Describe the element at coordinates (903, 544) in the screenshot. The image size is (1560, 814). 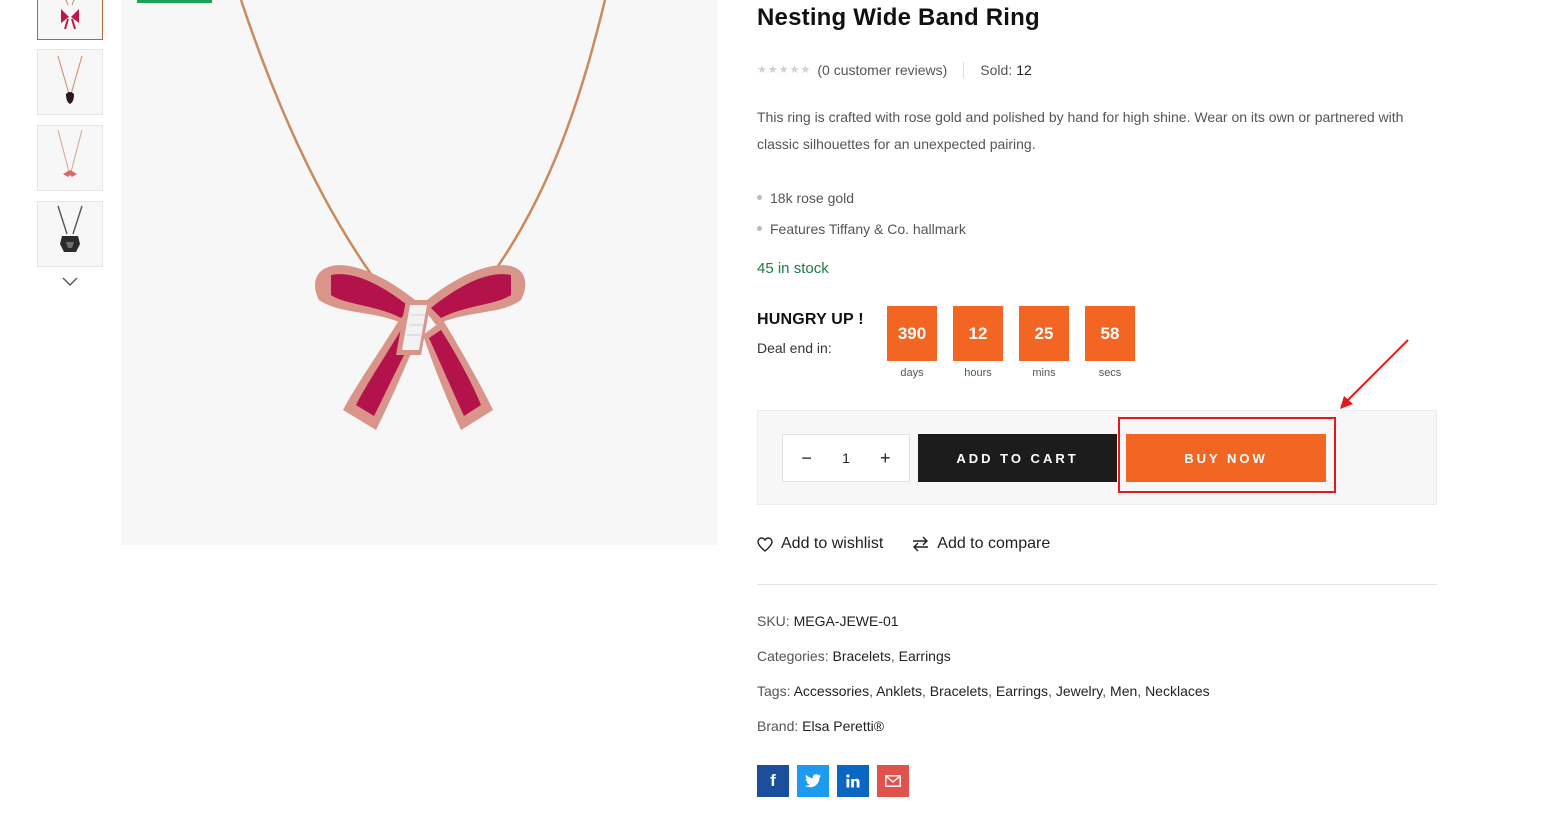
I see `product-actions: Add to wishlist Add to compare` at that location.